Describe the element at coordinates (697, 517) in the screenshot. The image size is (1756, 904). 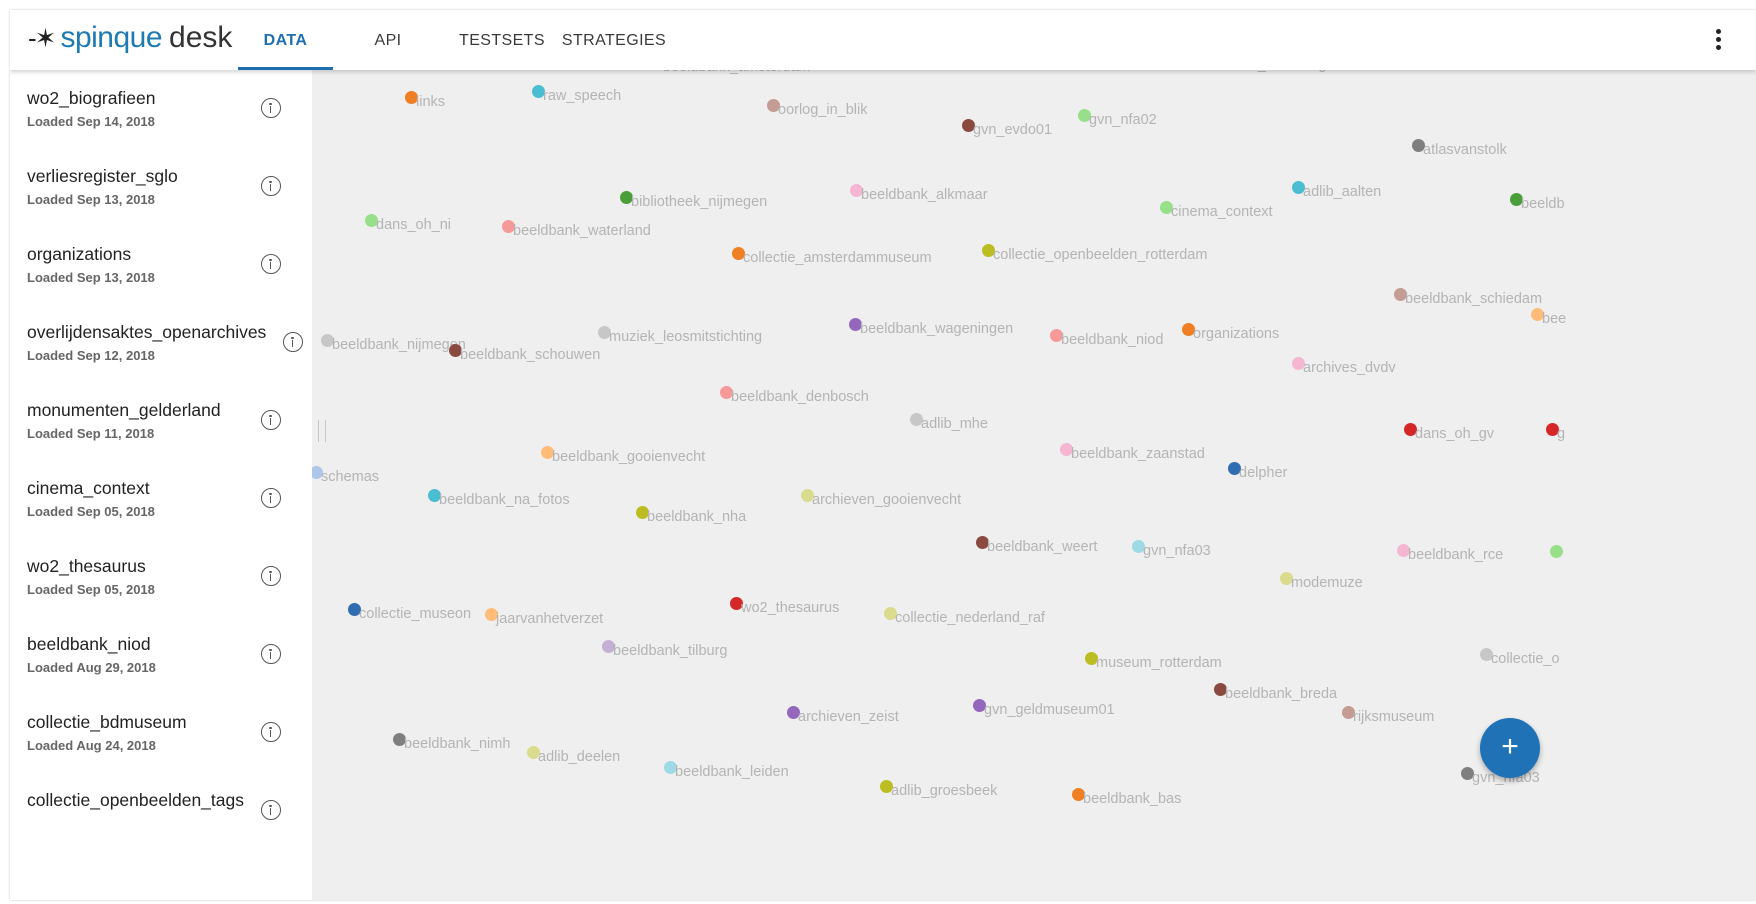
I see `node-label: beeldbank_nha` at that location.